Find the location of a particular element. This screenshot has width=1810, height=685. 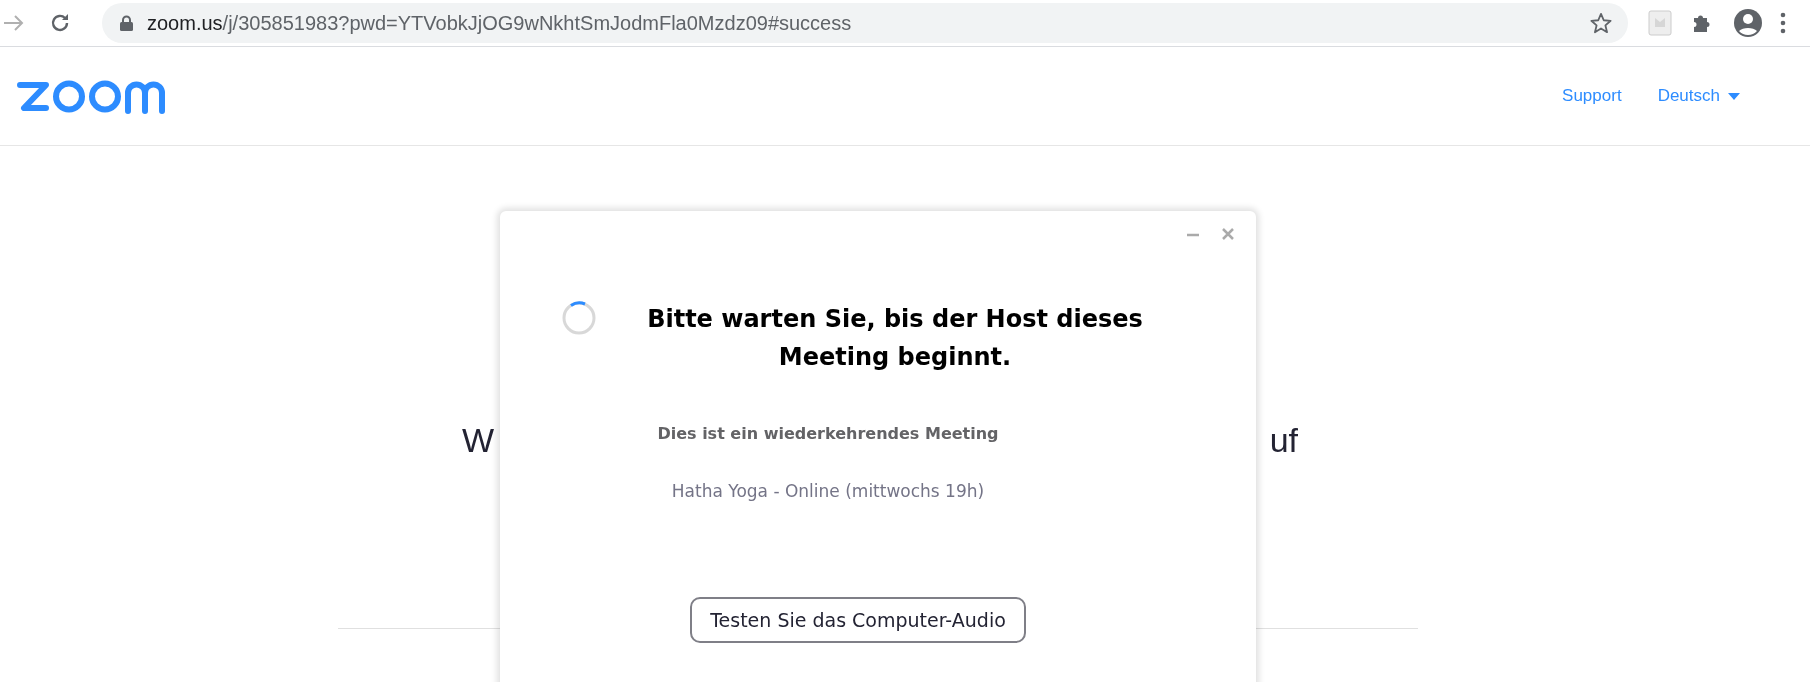

test-audio-button: Testen Sie das Computer-Audio is located at coordinates (858, 620).